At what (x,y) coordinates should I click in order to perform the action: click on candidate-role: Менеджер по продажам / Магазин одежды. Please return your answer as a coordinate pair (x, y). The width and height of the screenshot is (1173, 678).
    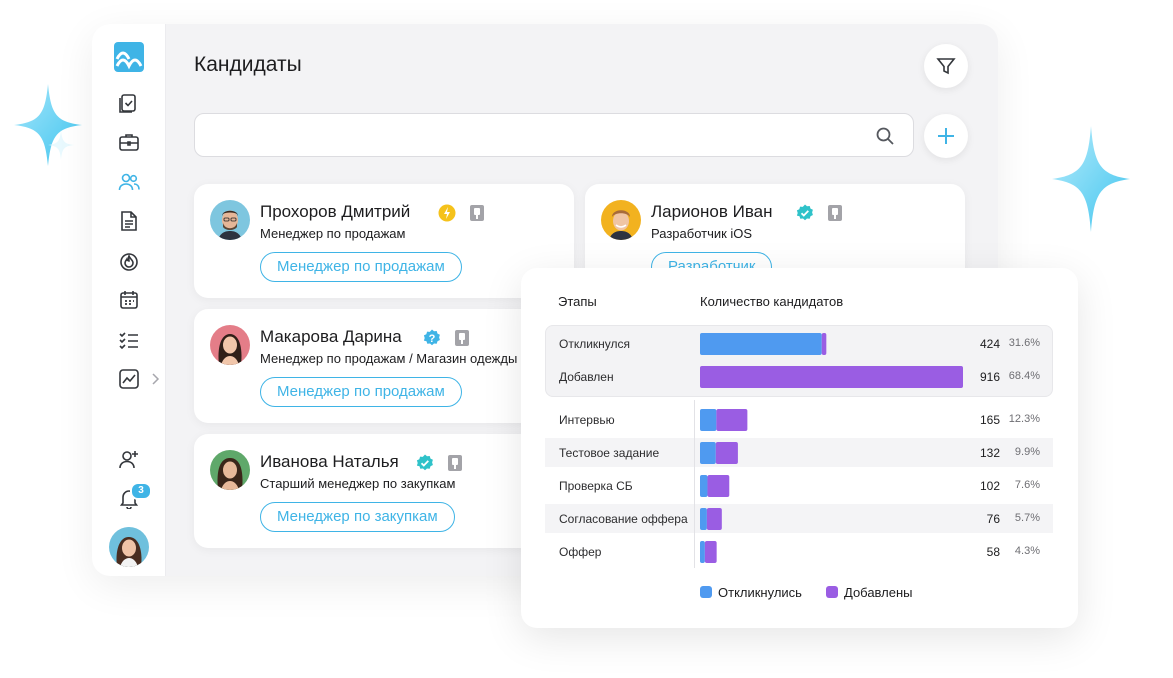
    Looking at the image, I should click on (389, 358).